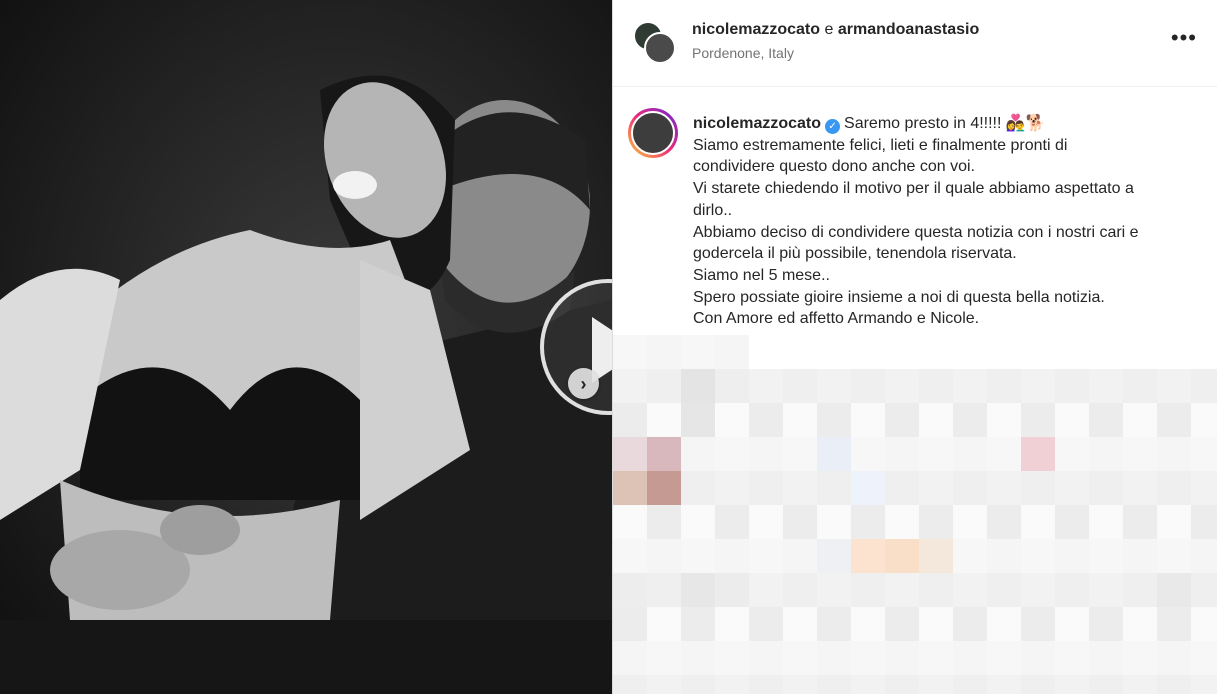 The height and width of the screenshot is (694, 1217). Describe the element at coordinates (908, 29) in the screenshot. I see `coauthor-link: armandoanastasio` at that location.